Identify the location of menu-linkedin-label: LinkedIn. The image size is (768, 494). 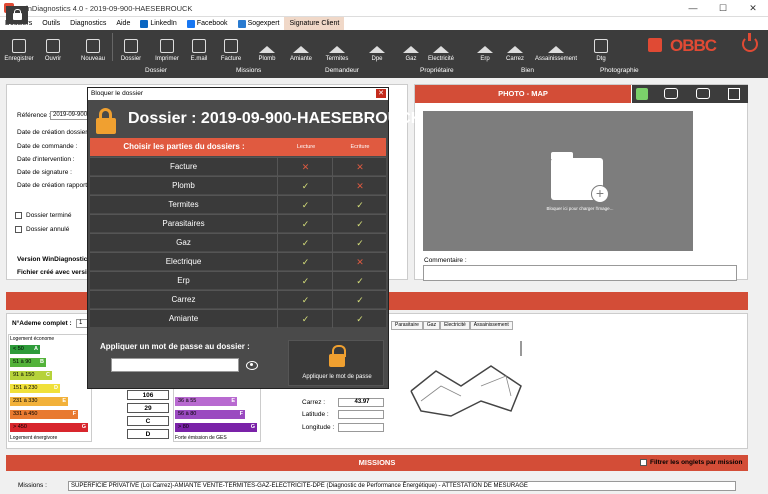
(163, 23).